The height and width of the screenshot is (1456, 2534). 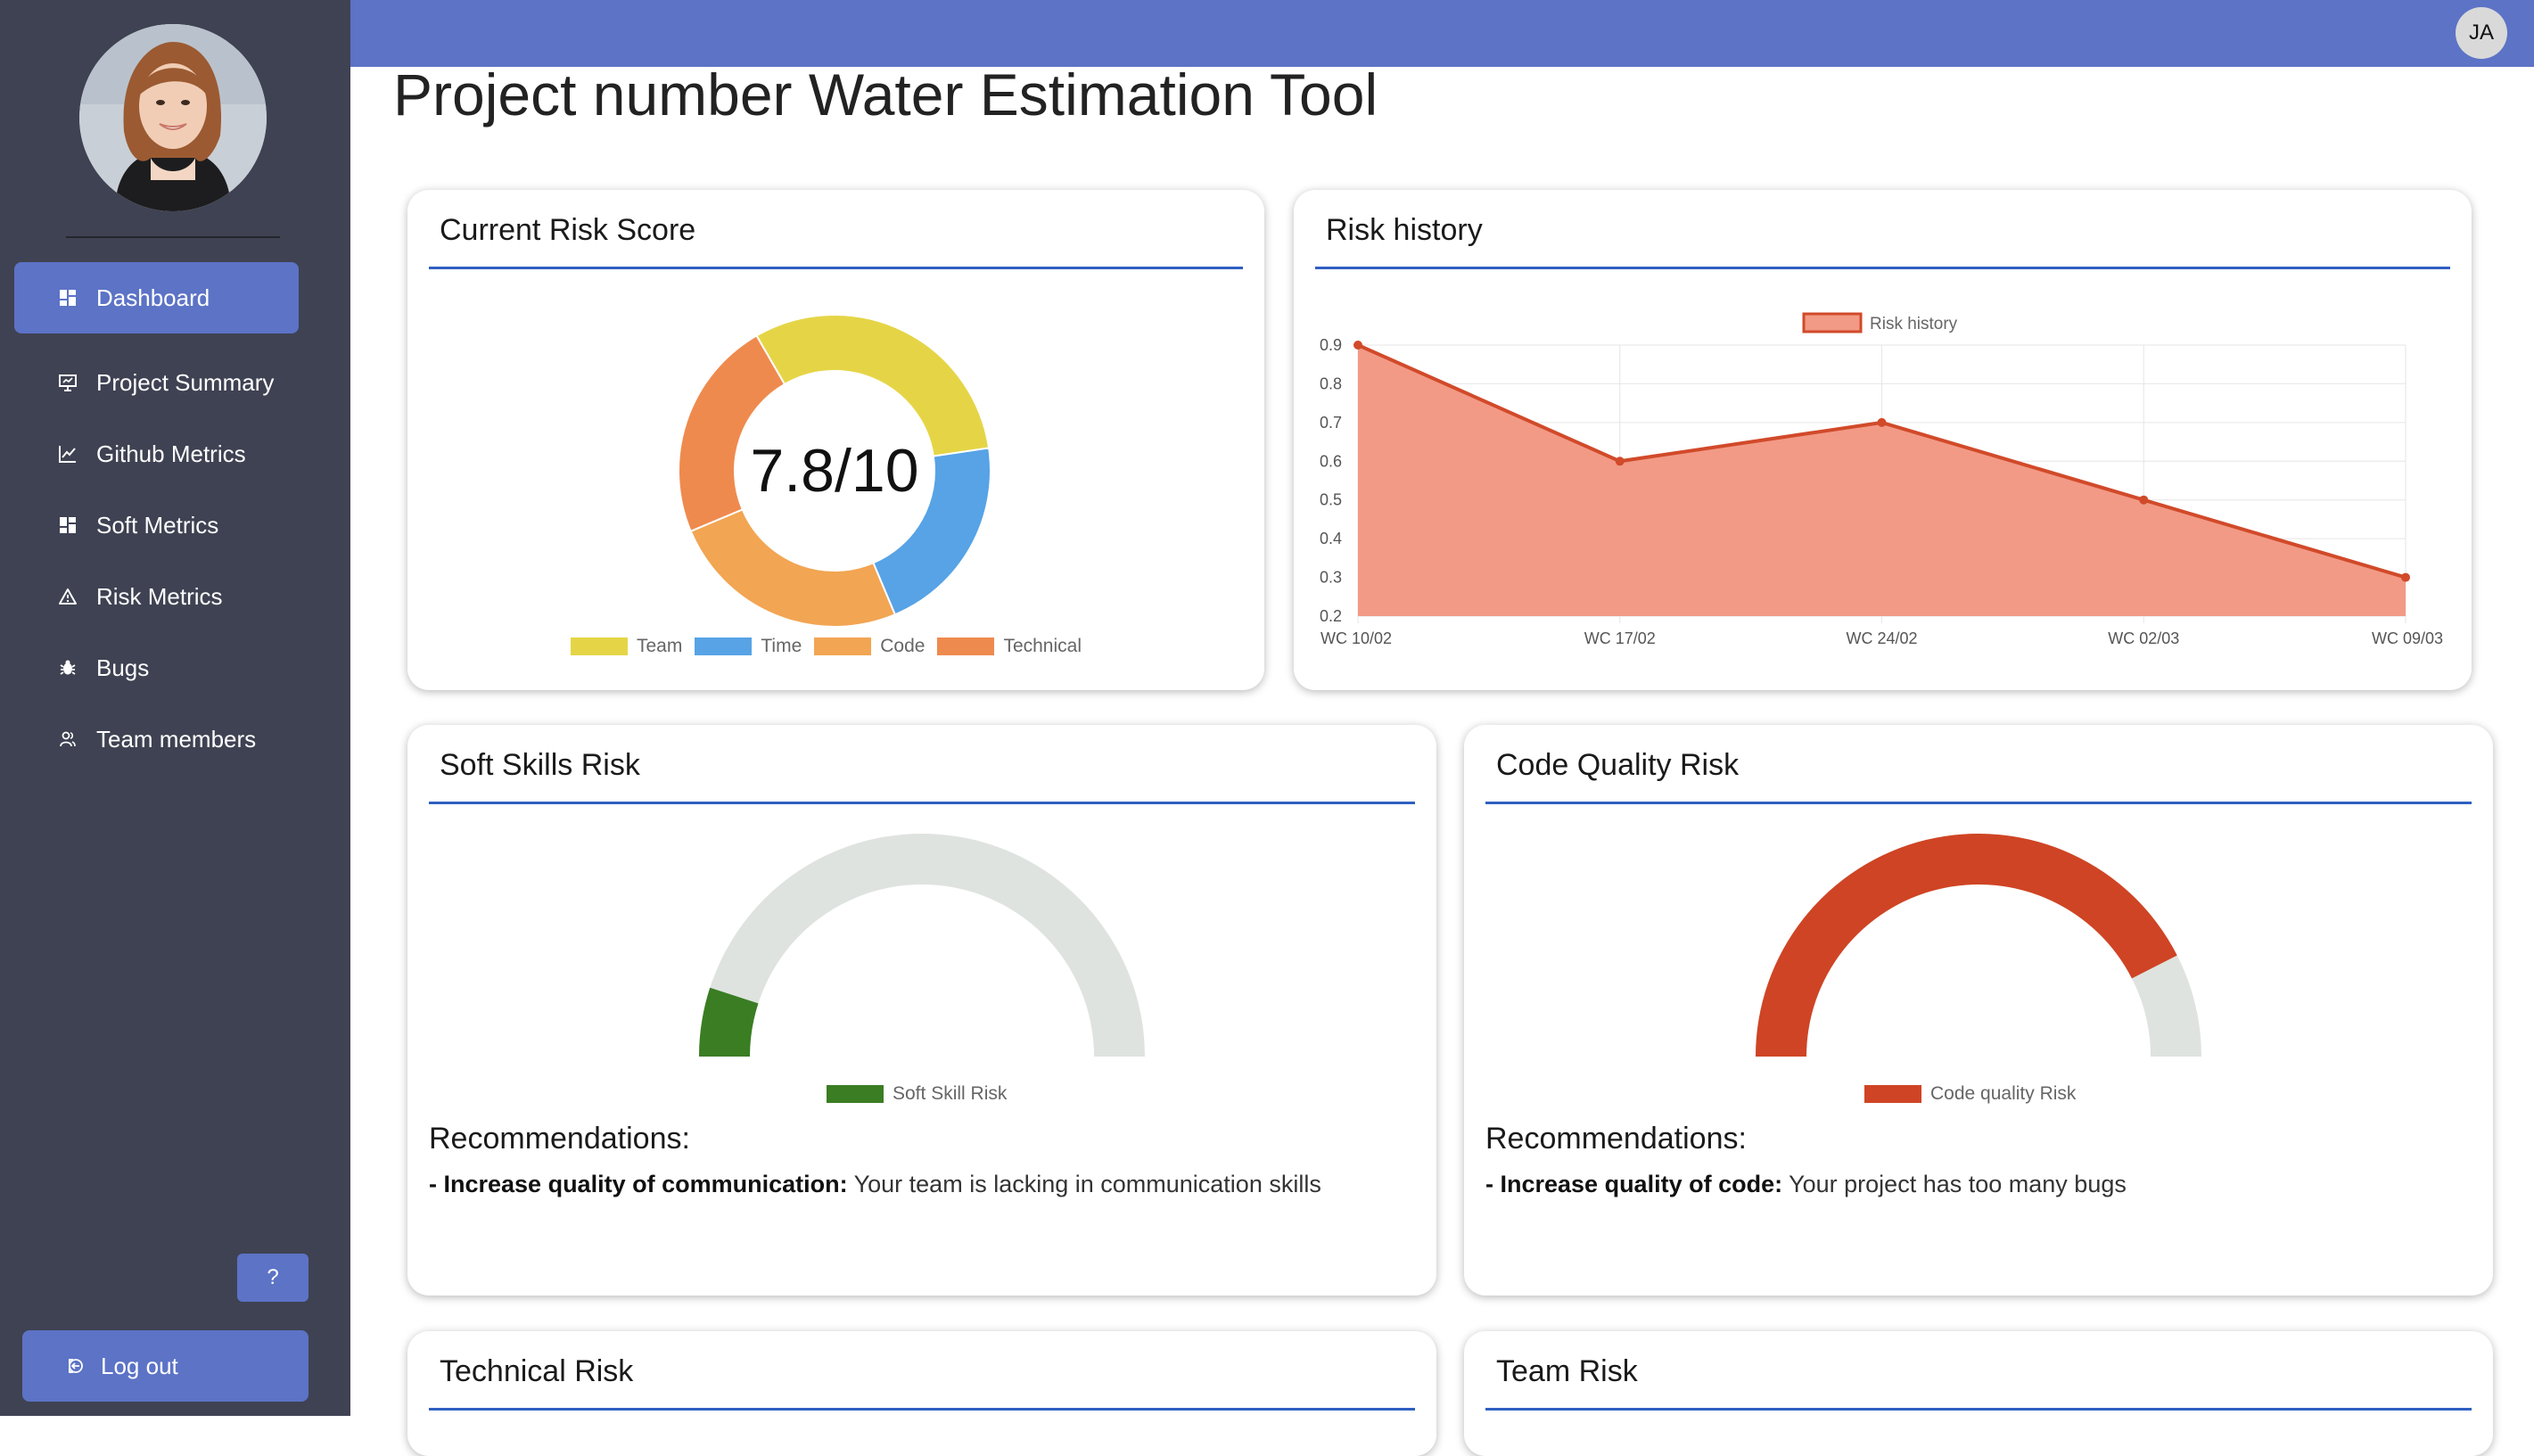 I want to click on legend-swatch-risk-history, so click(x=1832, y=323).